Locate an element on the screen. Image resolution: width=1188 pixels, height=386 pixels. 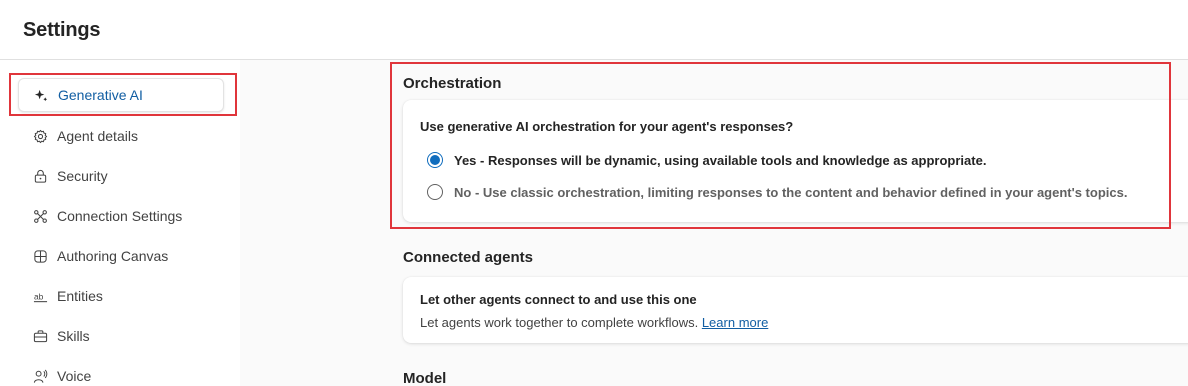
sidebar-item-generative-ai: Generative AI is located at coordinates (121, 95).